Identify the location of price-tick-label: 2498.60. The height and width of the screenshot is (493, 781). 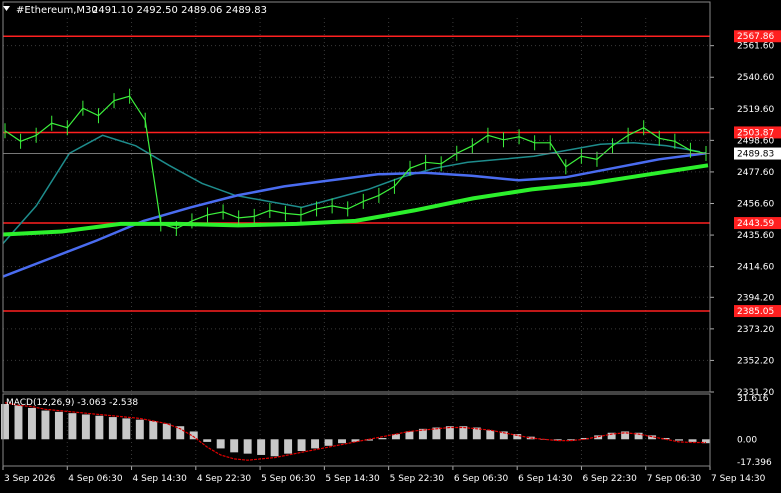
(755, 141).